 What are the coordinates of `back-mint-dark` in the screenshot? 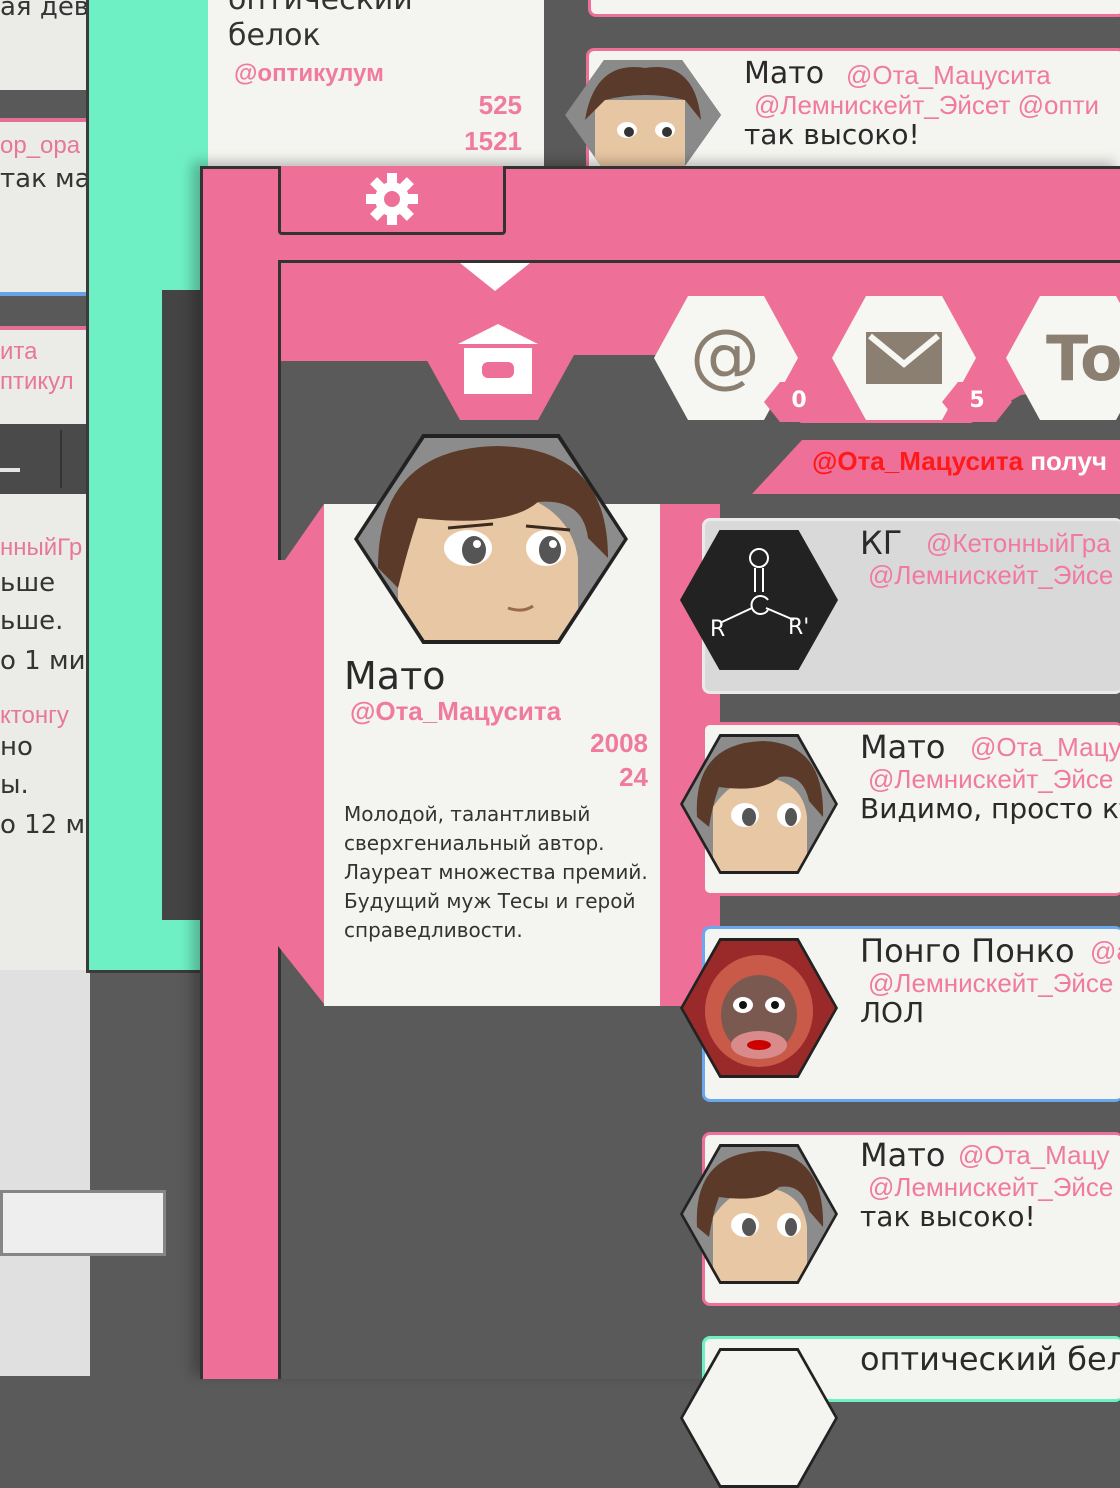 It's located at (182, 605).